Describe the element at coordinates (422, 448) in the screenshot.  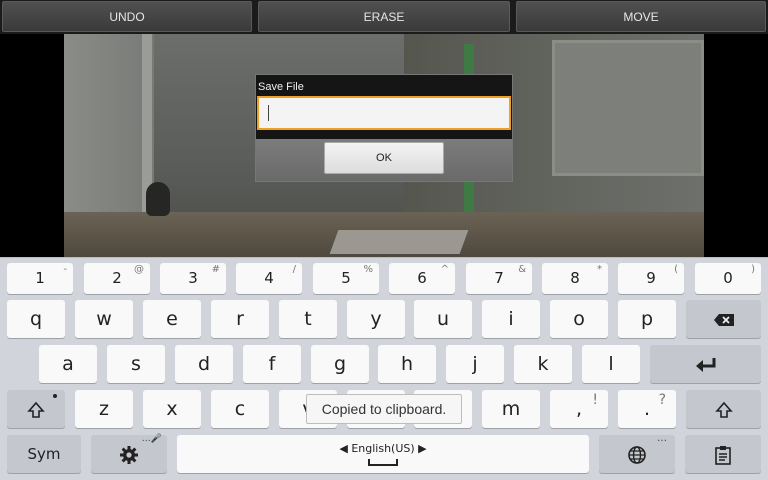
I see `language-next-icon: ▶` at that location.